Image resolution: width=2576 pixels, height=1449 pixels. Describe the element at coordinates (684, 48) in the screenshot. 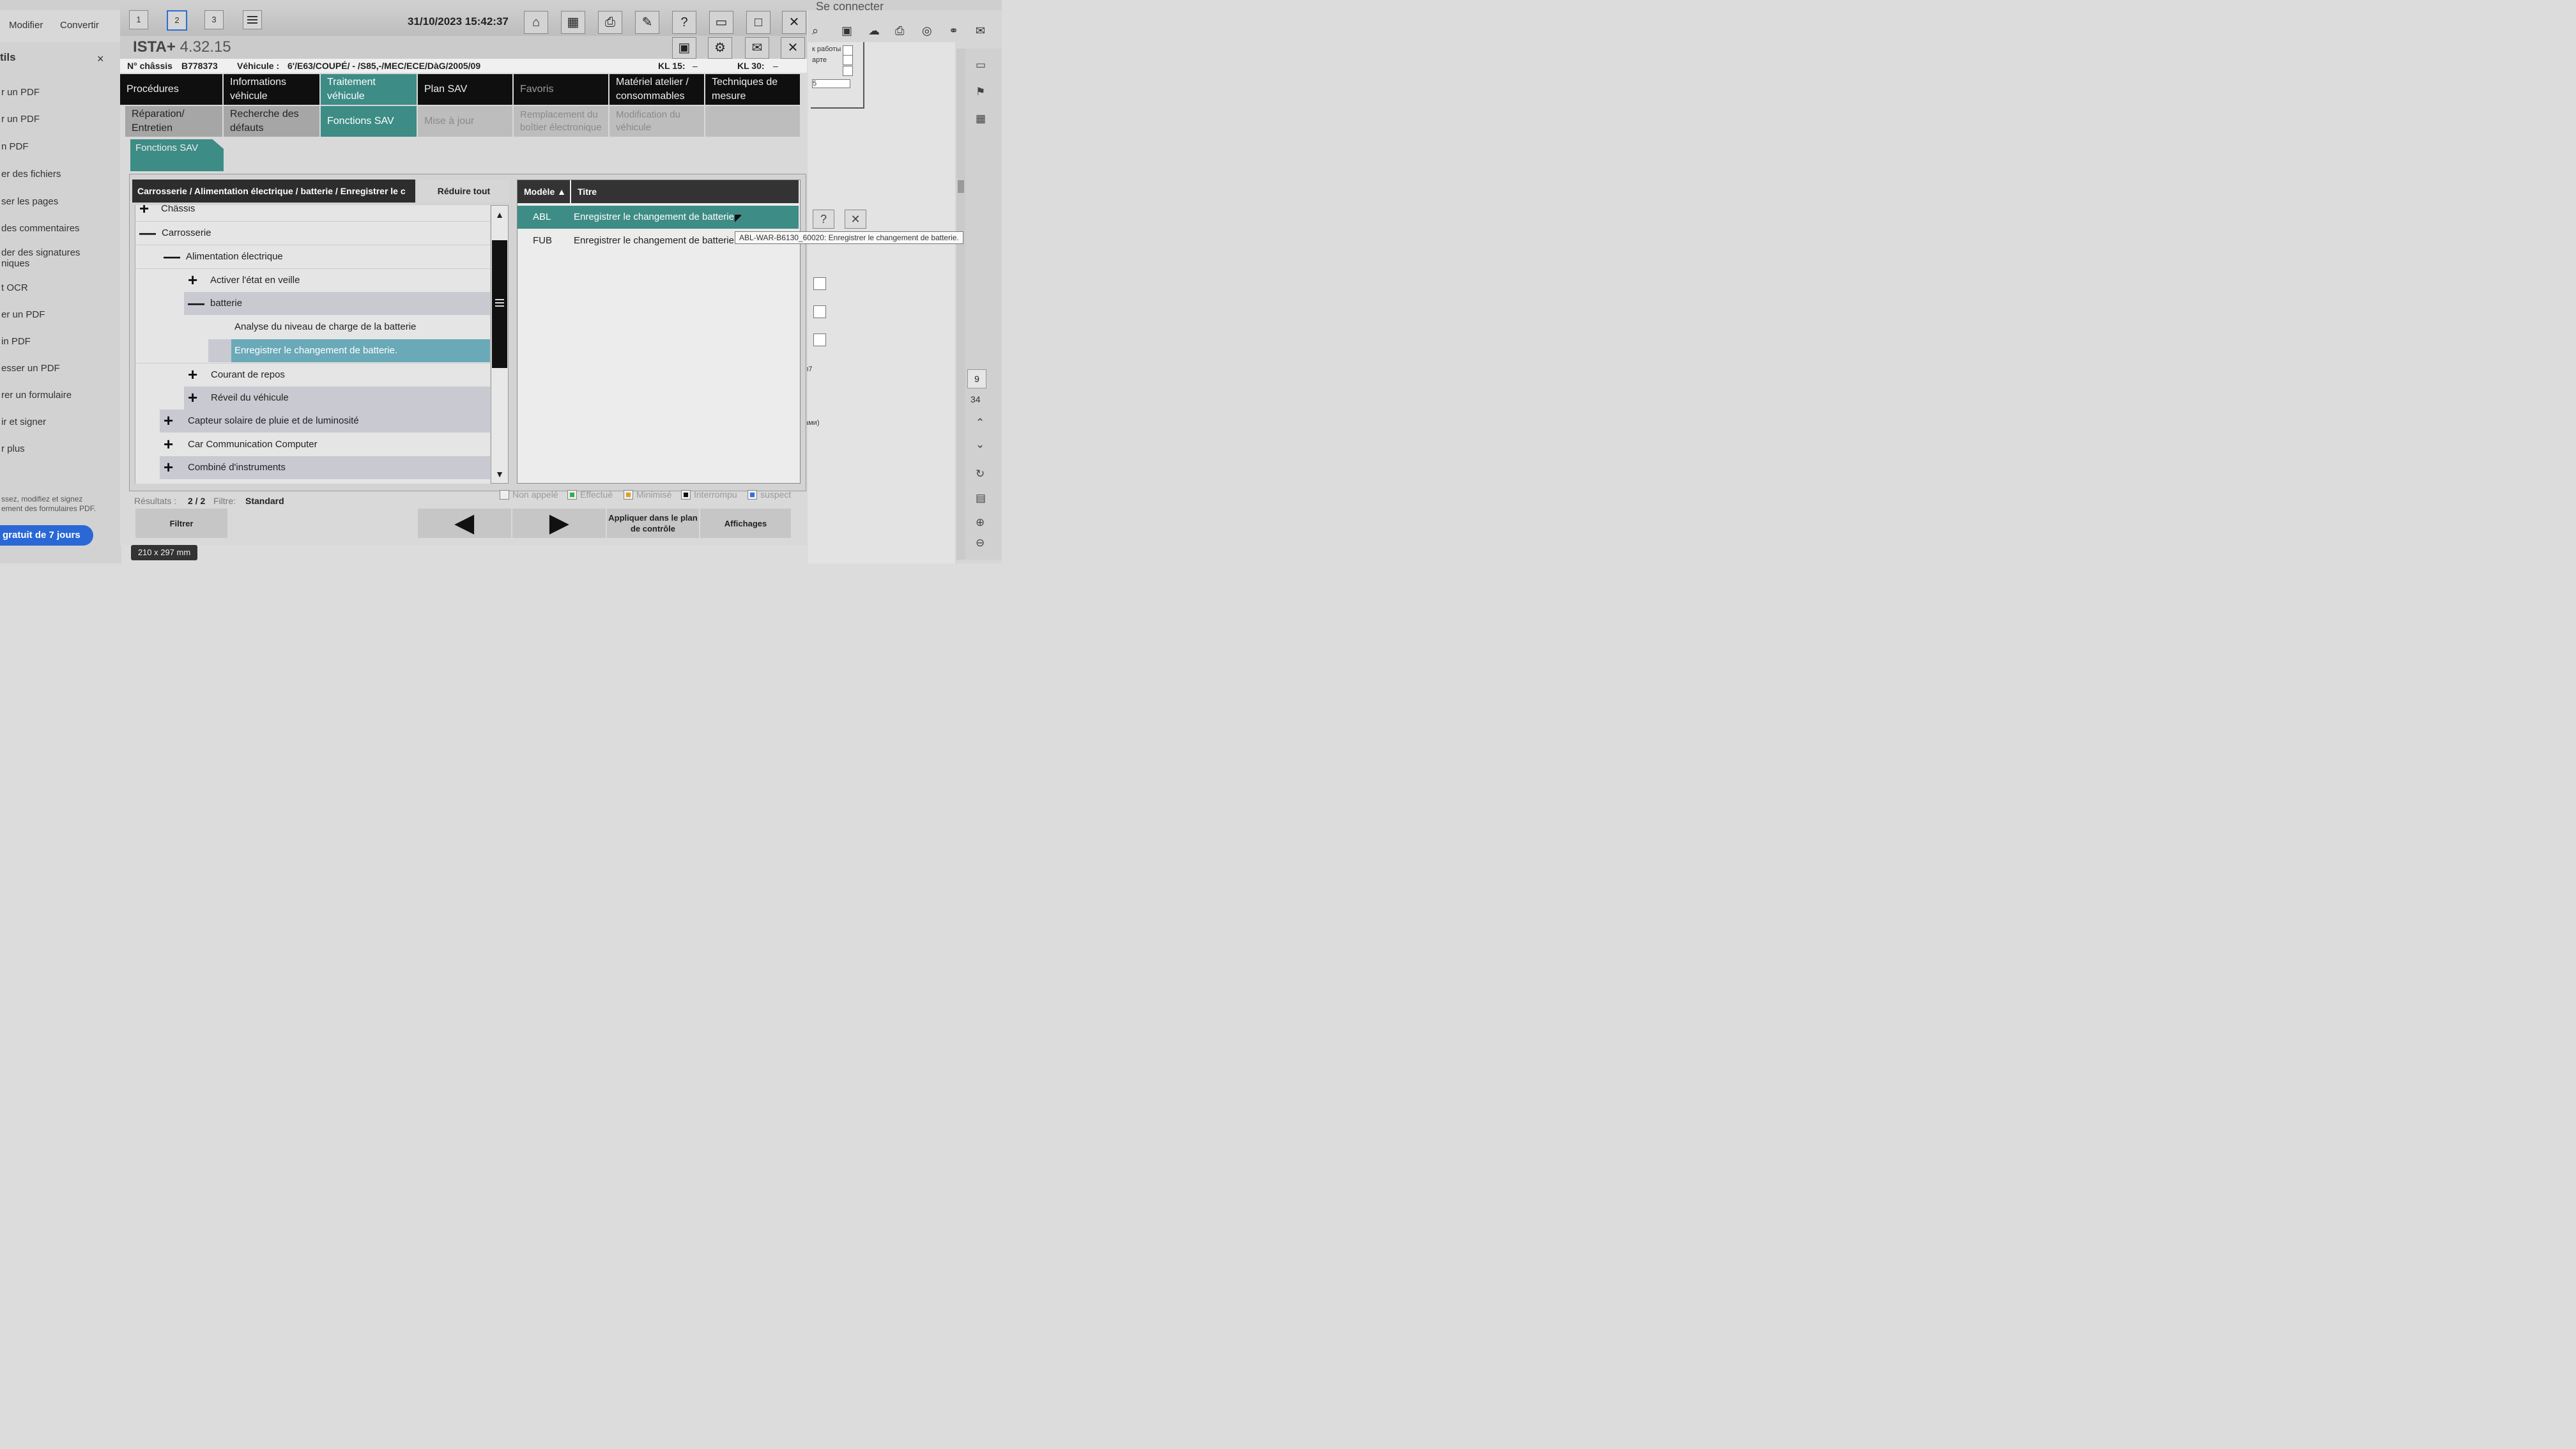

I see `clipboard-icon: ▣` at that location.